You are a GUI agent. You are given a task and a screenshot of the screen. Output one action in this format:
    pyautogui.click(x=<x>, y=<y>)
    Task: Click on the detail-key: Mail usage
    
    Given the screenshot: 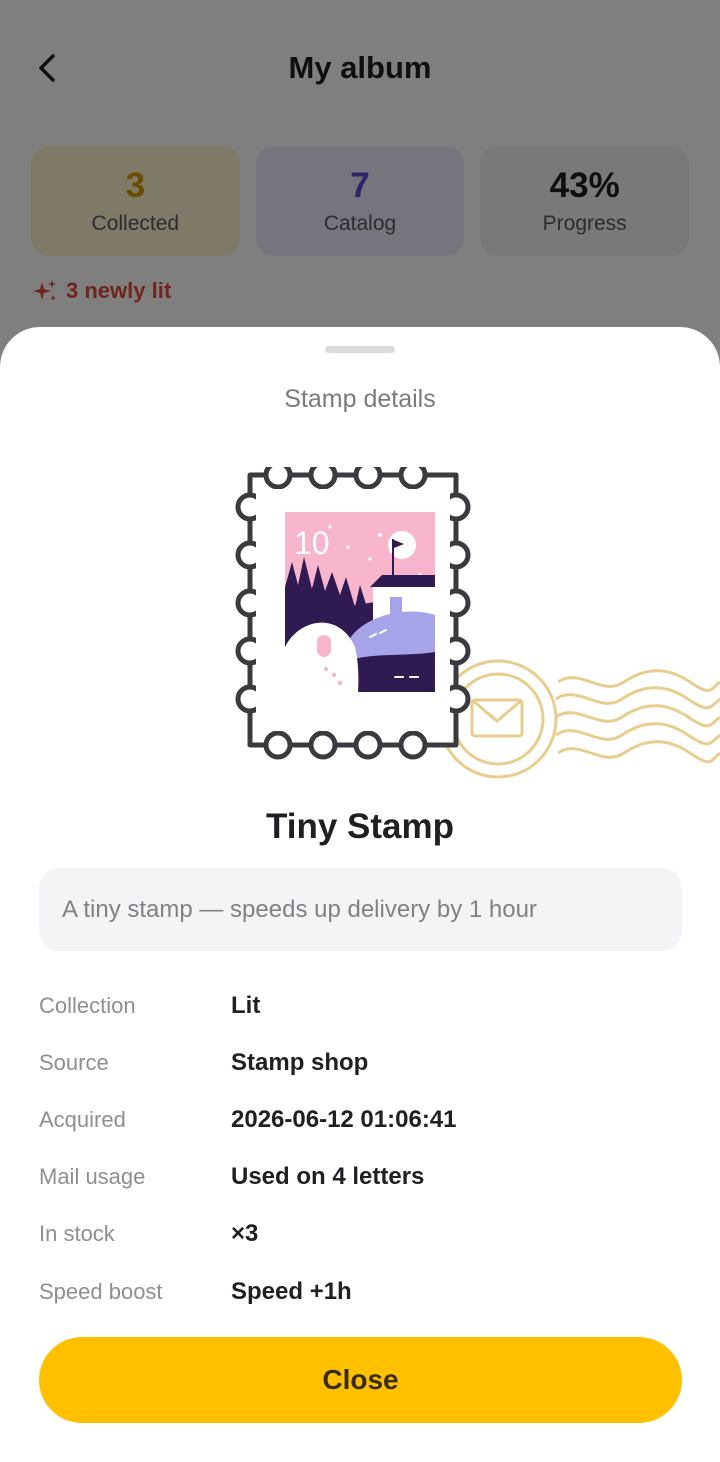 What is the action you would take?
    pyautogui.click(x=92, y=1177)
    